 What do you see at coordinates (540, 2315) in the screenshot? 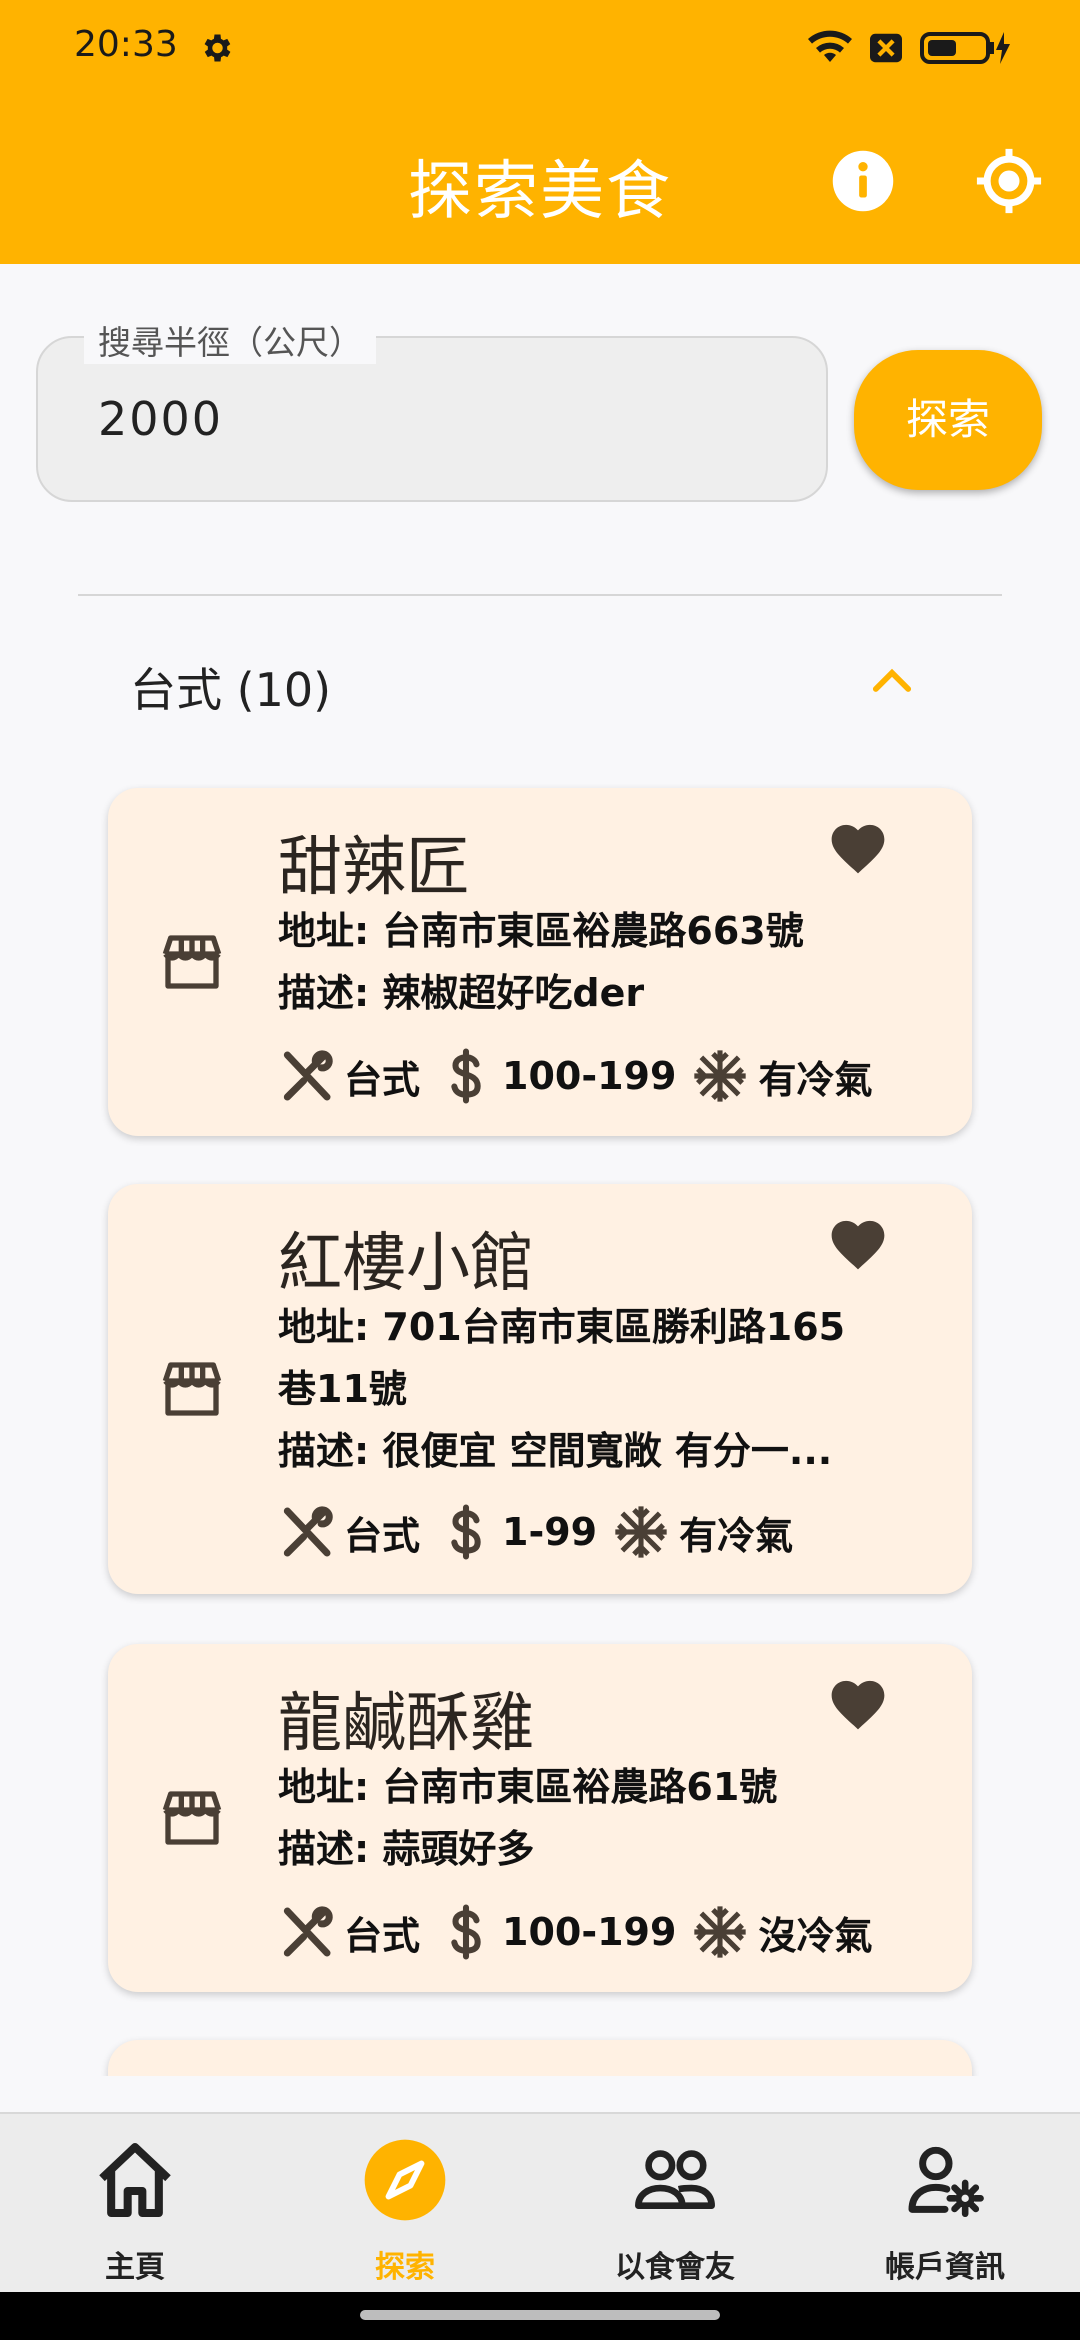
I see `home-gesture-bar` at bounding box center [540, 2315].